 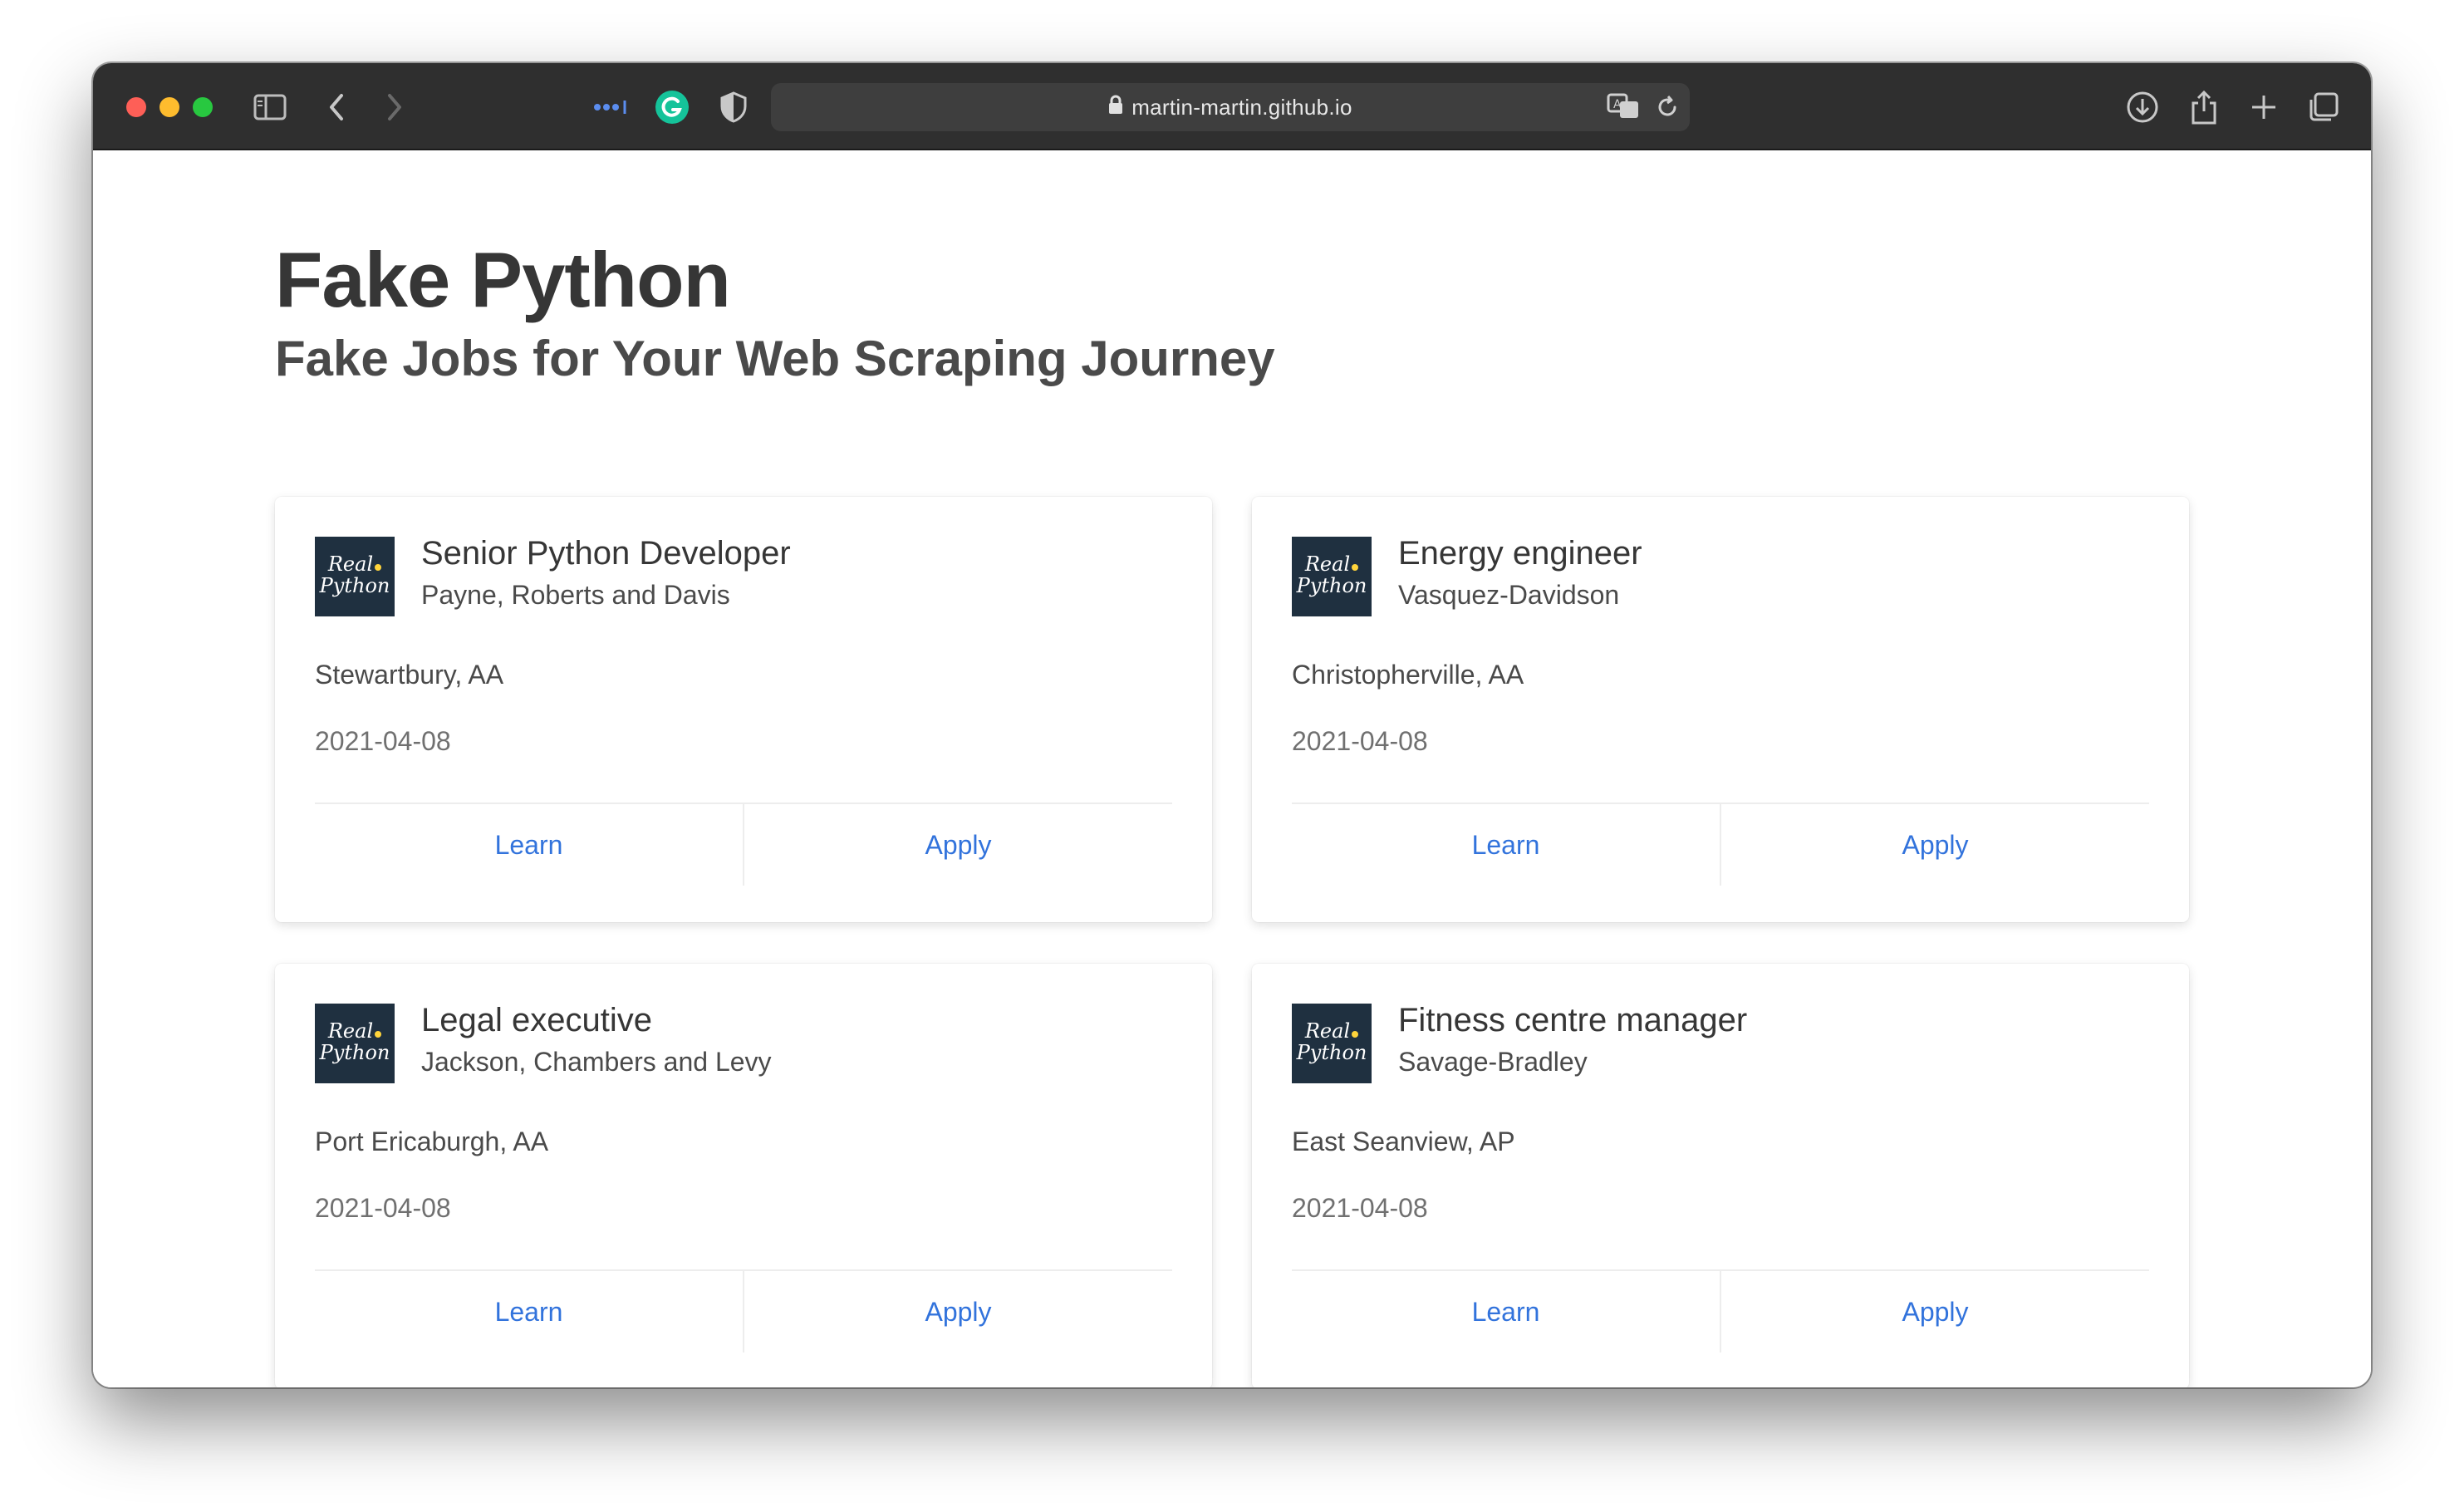 I want to click on password-icon, so click(x=610, y=107).